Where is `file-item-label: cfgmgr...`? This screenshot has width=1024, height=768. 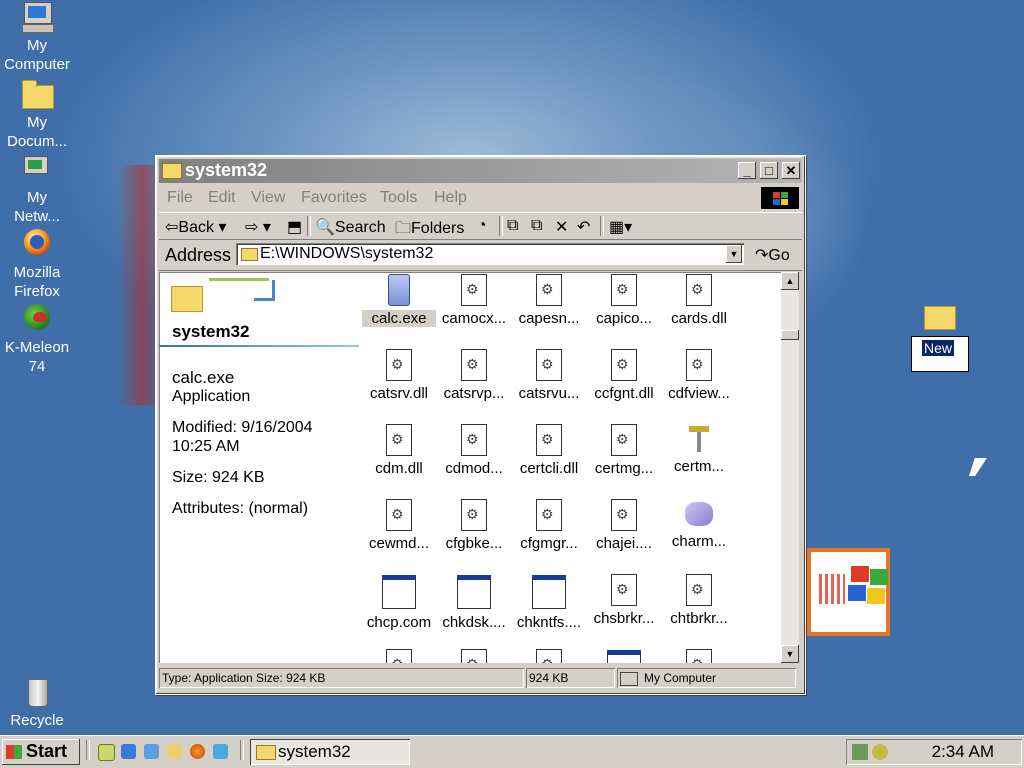 file-item-label: cfgmgr... is located at coordinates (549, 543).